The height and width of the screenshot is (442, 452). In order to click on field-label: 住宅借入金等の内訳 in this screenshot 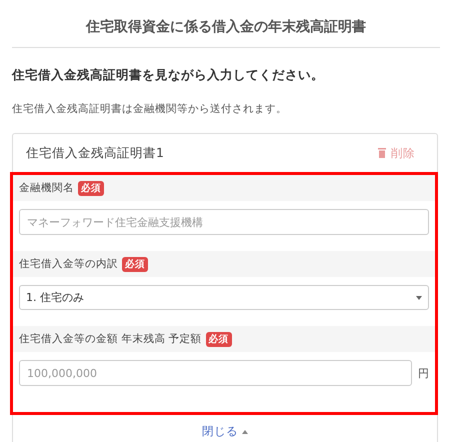, I will do `click(68, 264)`.